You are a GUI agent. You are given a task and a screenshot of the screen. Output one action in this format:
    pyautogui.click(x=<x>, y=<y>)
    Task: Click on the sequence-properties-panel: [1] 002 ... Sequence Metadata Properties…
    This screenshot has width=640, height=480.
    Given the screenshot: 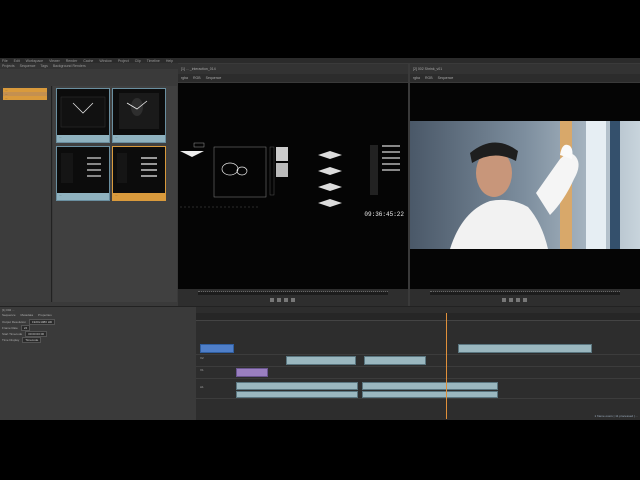 What is the action you would take?
    pyautogui.click(x=98, y=363)
    